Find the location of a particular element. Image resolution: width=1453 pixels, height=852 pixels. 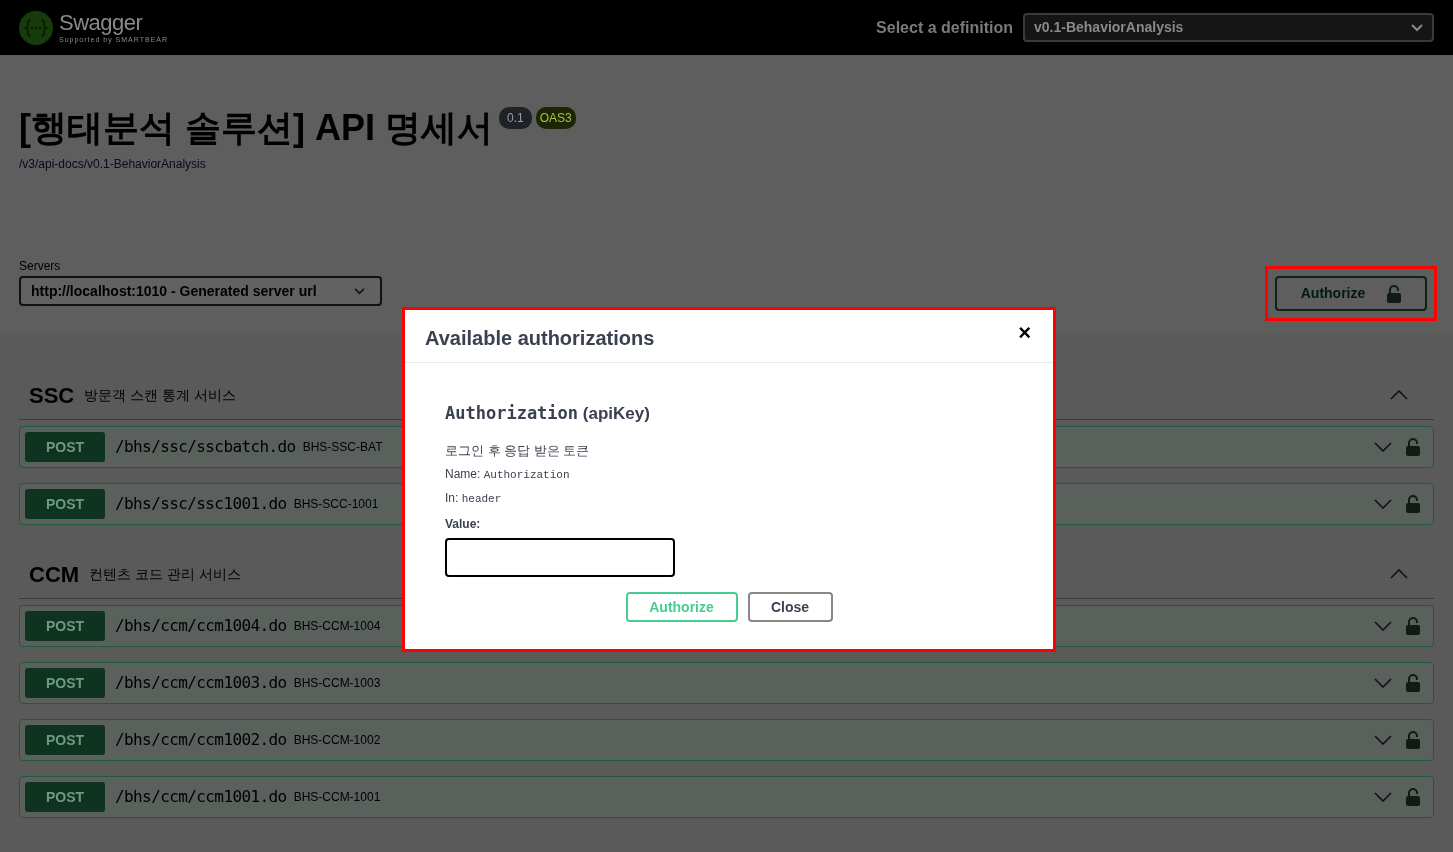

api-title: [행태분석 솔루션] API 명세서 is located at coordinates (256, 128).